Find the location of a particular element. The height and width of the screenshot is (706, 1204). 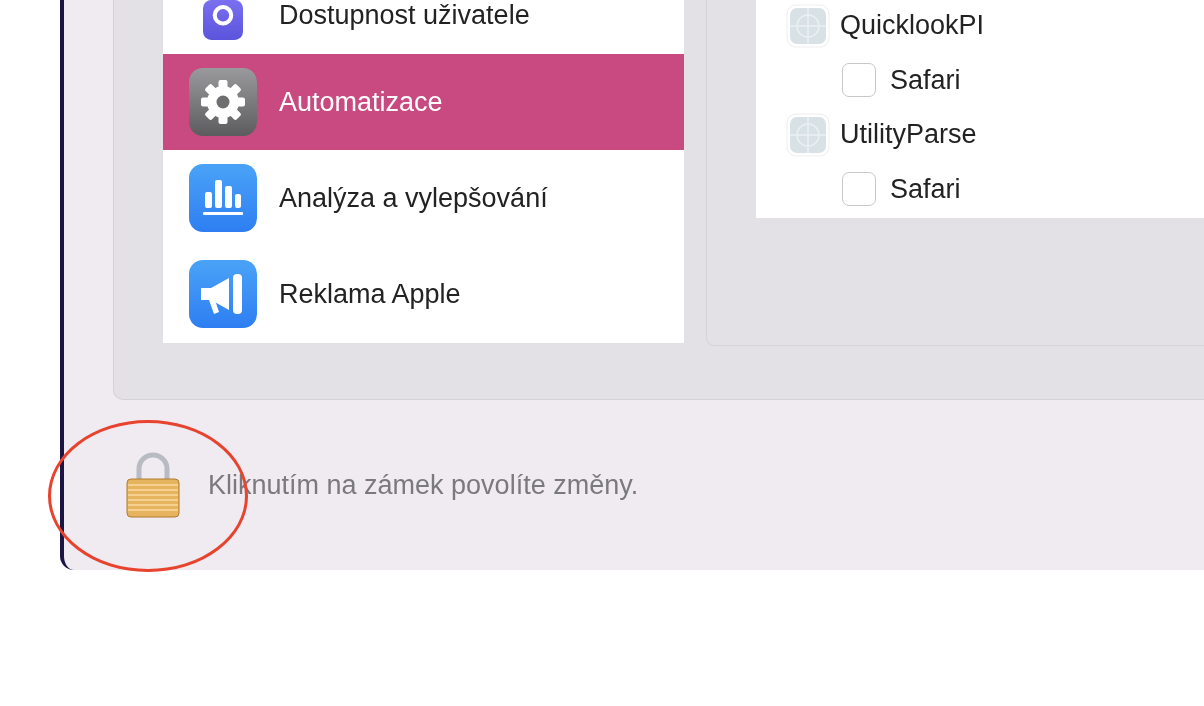

gear-icon is located at coordinates (223, 102).